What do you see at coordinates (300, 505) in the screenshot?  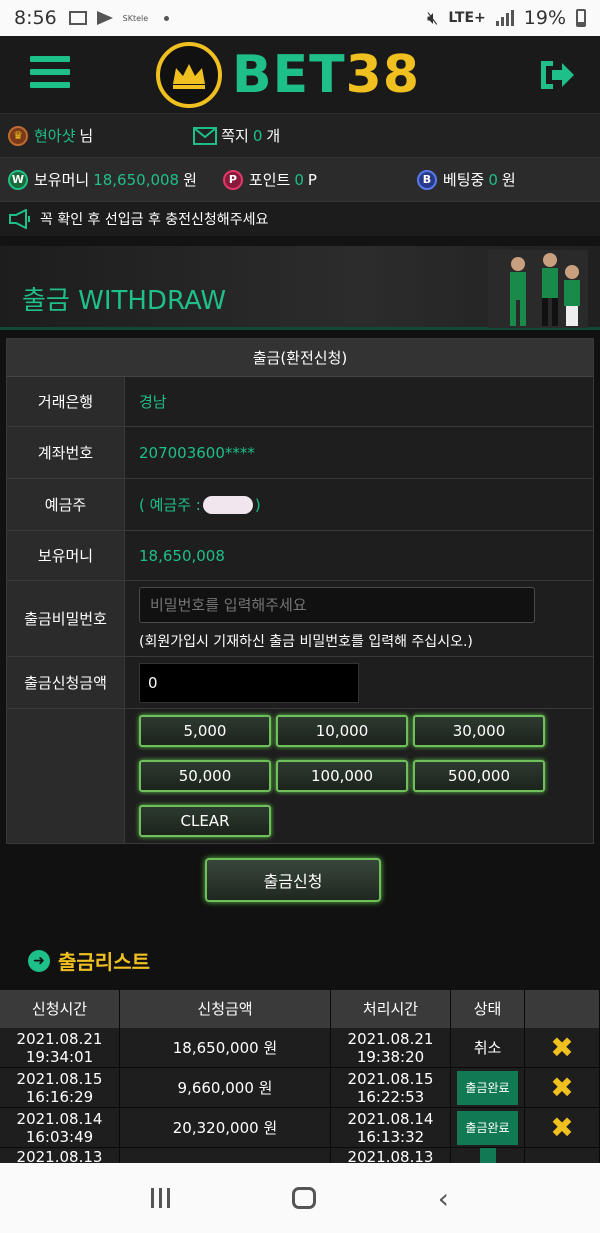 I see `holder-row: 예금주 ( 예금주 : )` at bounding box center [300, 505].